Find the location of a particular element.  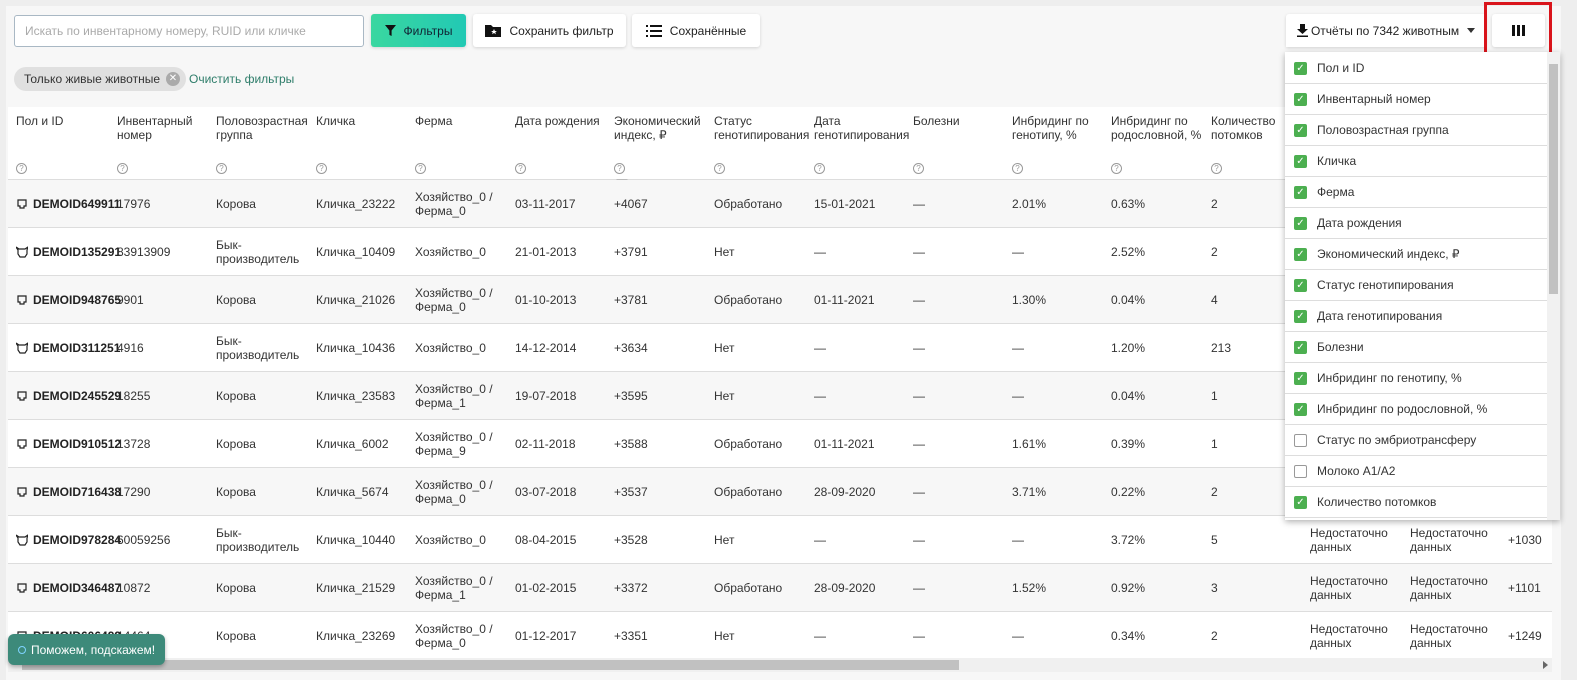

column-header: Инбридинг по генотипу, % is located at coordinates (1061, 128).